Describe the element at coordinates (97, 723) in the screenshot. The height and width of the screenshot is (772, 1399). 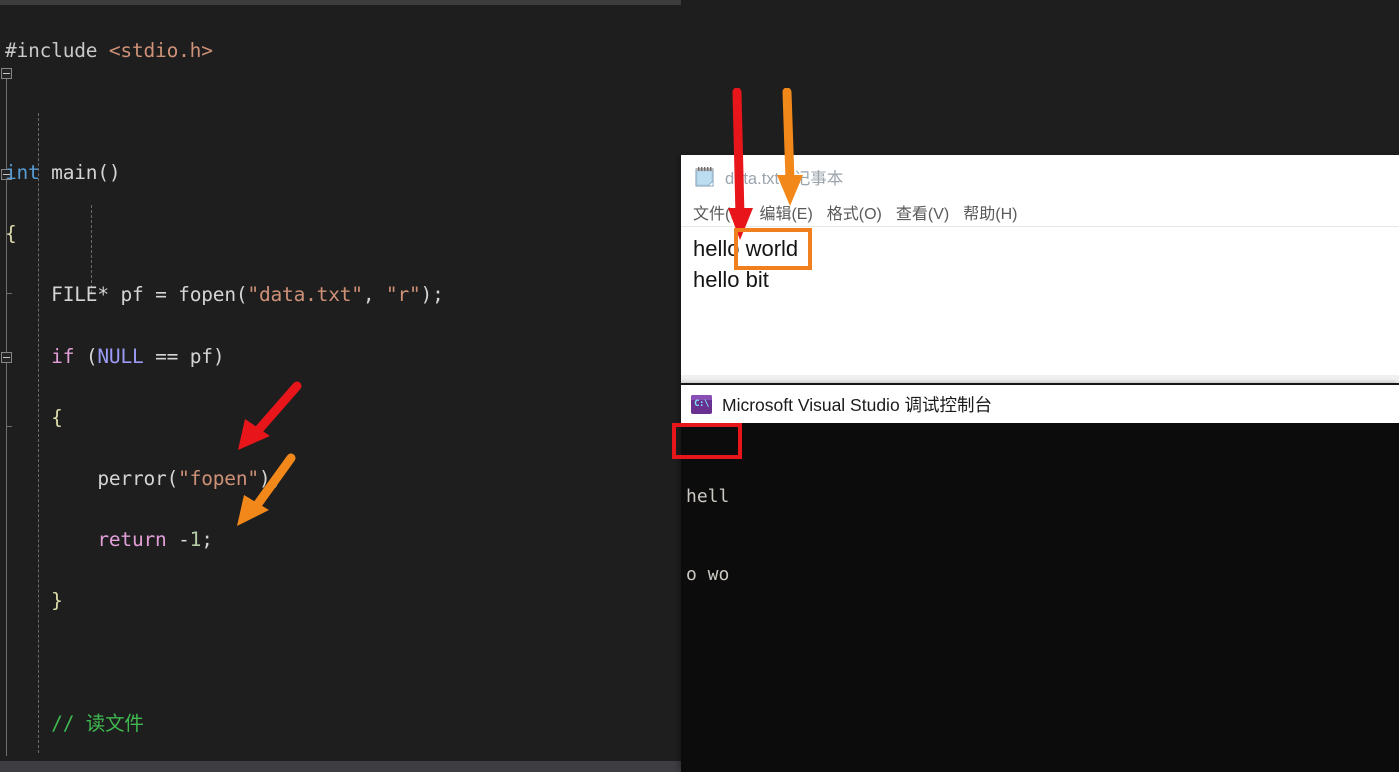
I see `code-line-12: // 读文件` at that location.